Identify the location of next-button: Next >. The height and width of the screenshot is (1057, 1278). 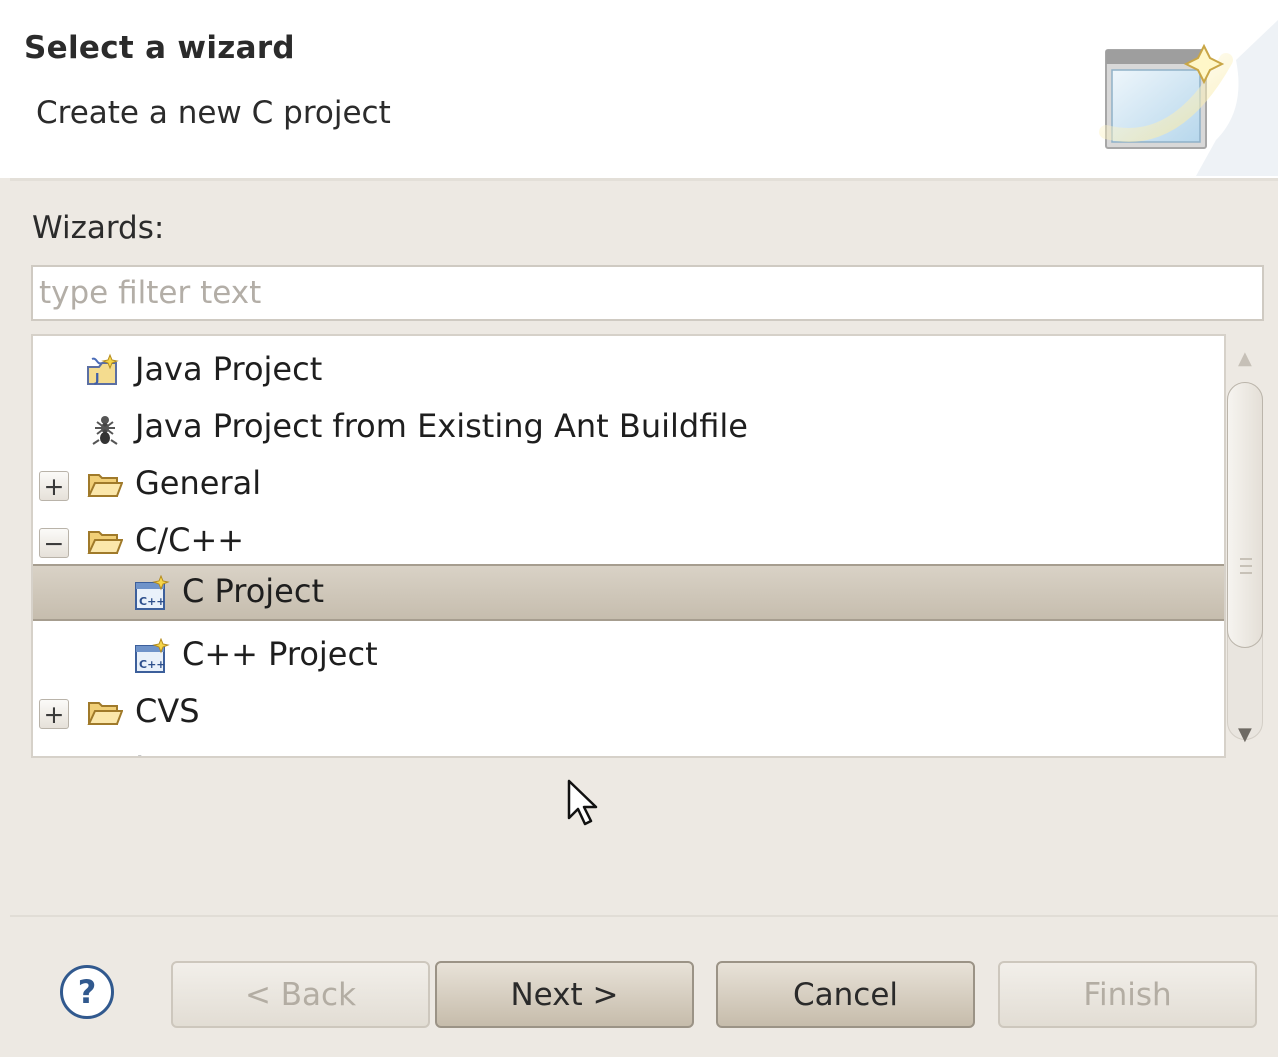
(564, 994).